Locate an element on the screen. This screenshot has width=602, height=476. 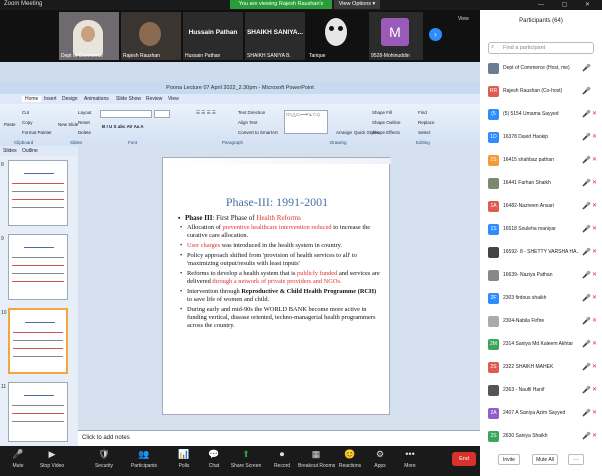
participant-row: 1D 16378 David Haokip 🎤 ✕ is located at coordinates (542, 138).